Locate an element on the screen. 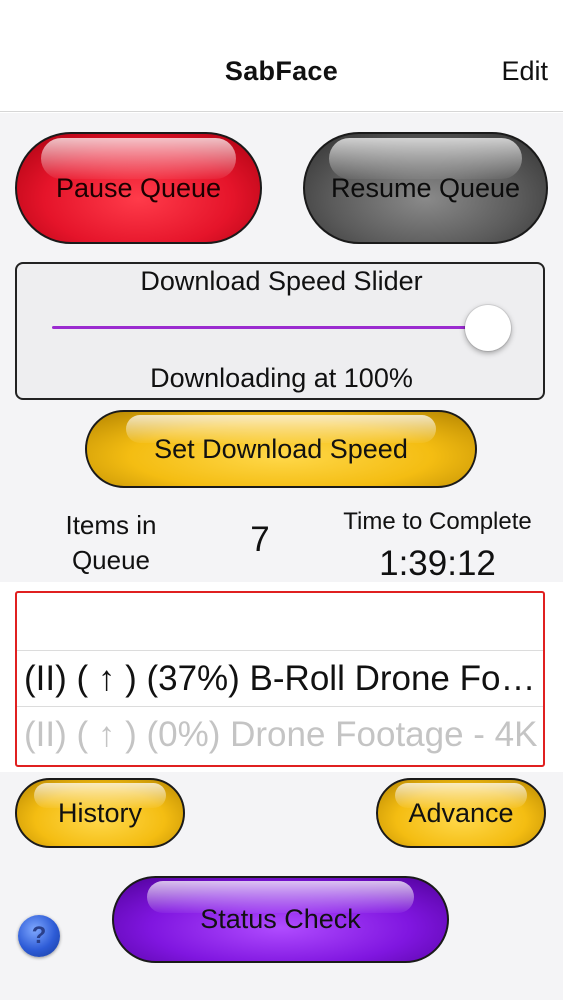  help-glyph: ? is located at coordinates (39, 935).